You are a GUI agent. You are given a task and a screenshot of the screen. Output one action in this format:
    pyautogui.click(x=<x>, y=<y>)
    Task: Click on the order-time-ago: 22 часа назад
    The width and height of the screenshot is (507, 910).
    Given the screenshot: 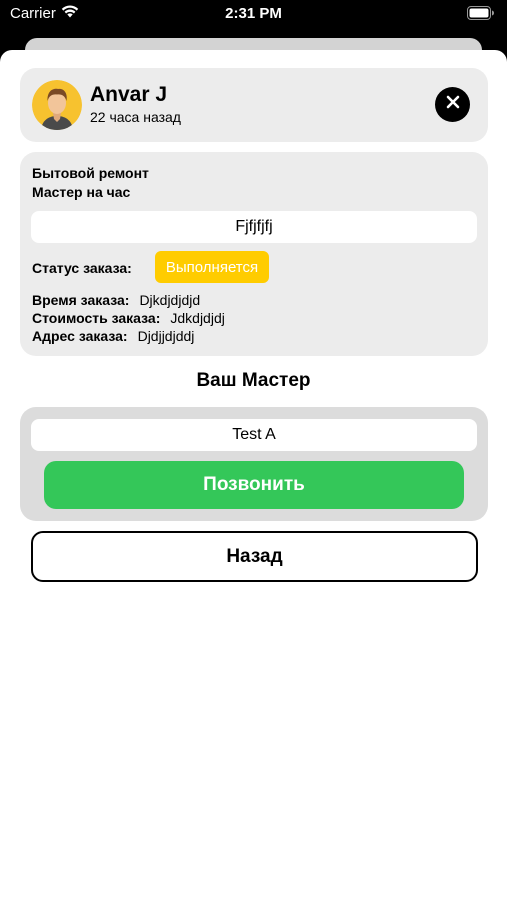 What is the action you would take?
    pyautogui.click(x=135, y=117)
    